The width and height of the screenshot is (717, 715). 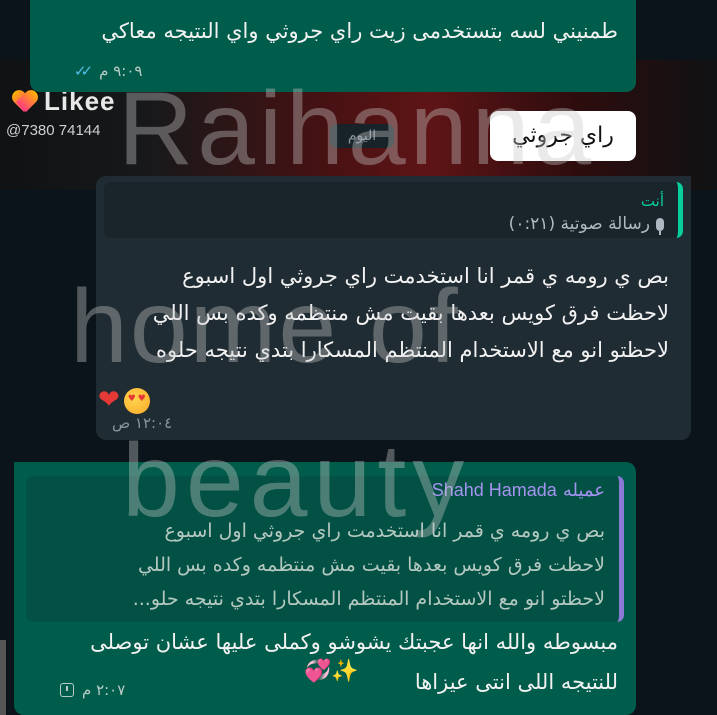 I want to click on smiling-face-hearts-icon, so click(x=136, y=400).